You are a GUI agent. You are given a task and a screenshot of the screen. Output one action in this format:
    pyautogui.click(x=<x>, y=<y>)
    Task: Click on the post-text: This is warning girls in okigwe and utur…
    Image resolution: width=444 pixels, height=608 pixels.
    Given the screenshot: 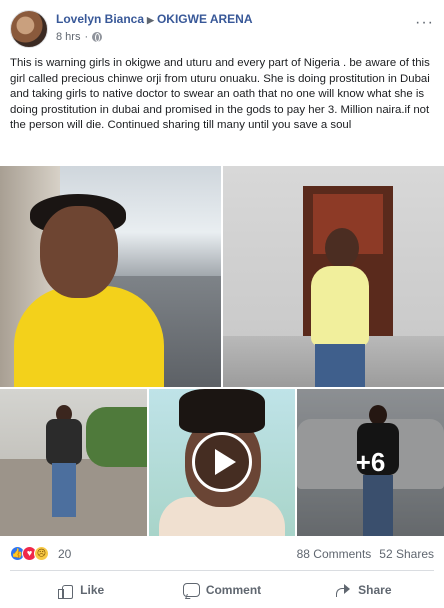 What is the action you would take?
    pyautogui.click(x=220, y=94)
    